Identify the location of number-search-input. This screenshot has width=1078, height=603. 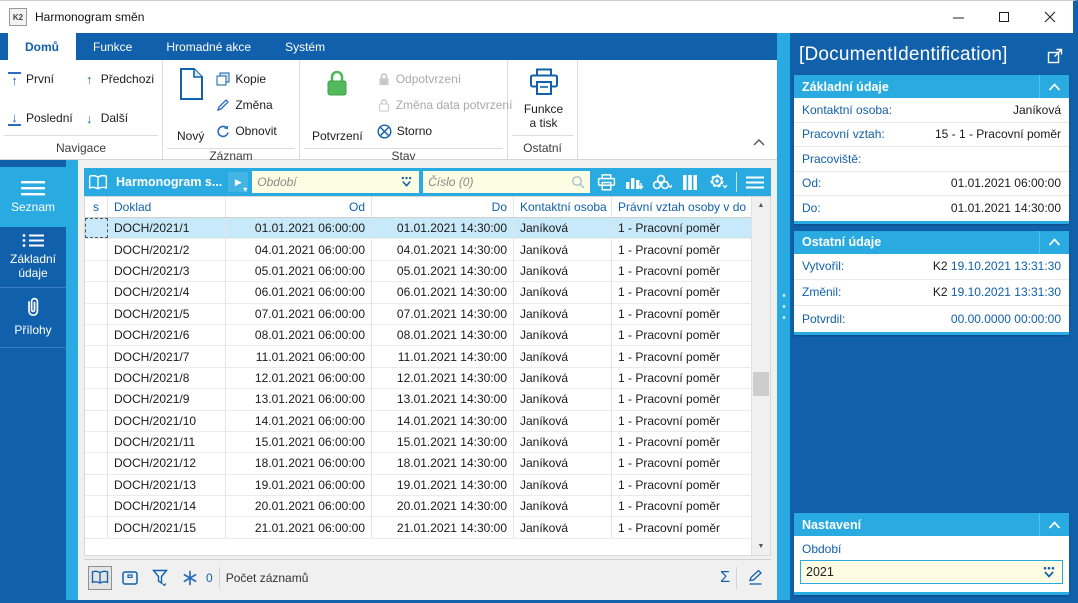
(497, 182).